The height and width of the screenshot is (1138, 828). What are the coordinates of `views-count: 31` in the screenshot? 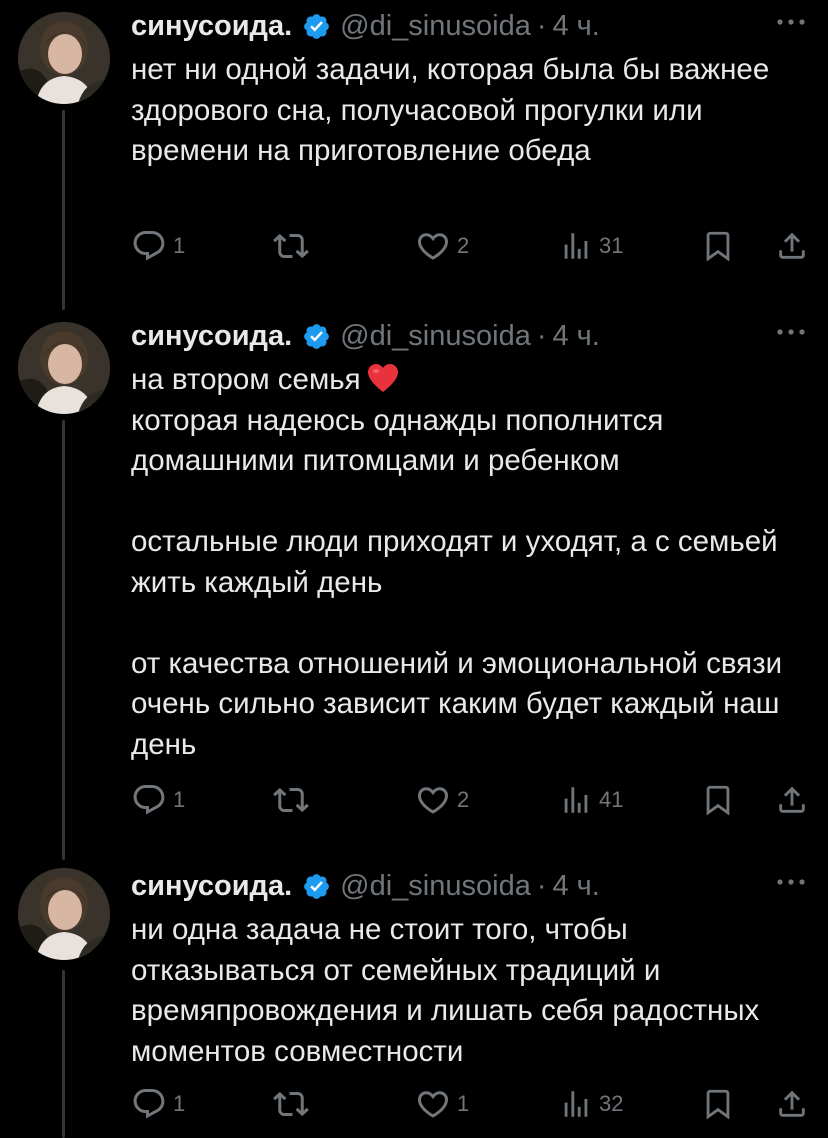 It's located at (611, 245).